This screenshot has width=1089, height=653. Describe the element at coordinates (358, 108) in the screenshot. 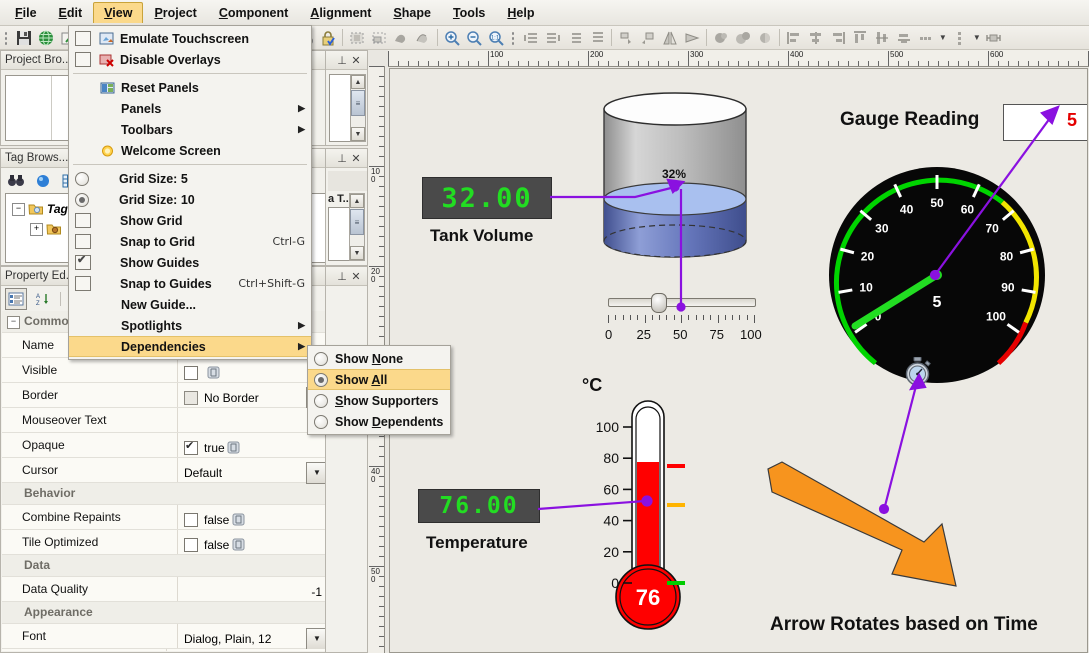

I see `right-dock-1-scrollbar: ▲ ≡ ▼` at that location.